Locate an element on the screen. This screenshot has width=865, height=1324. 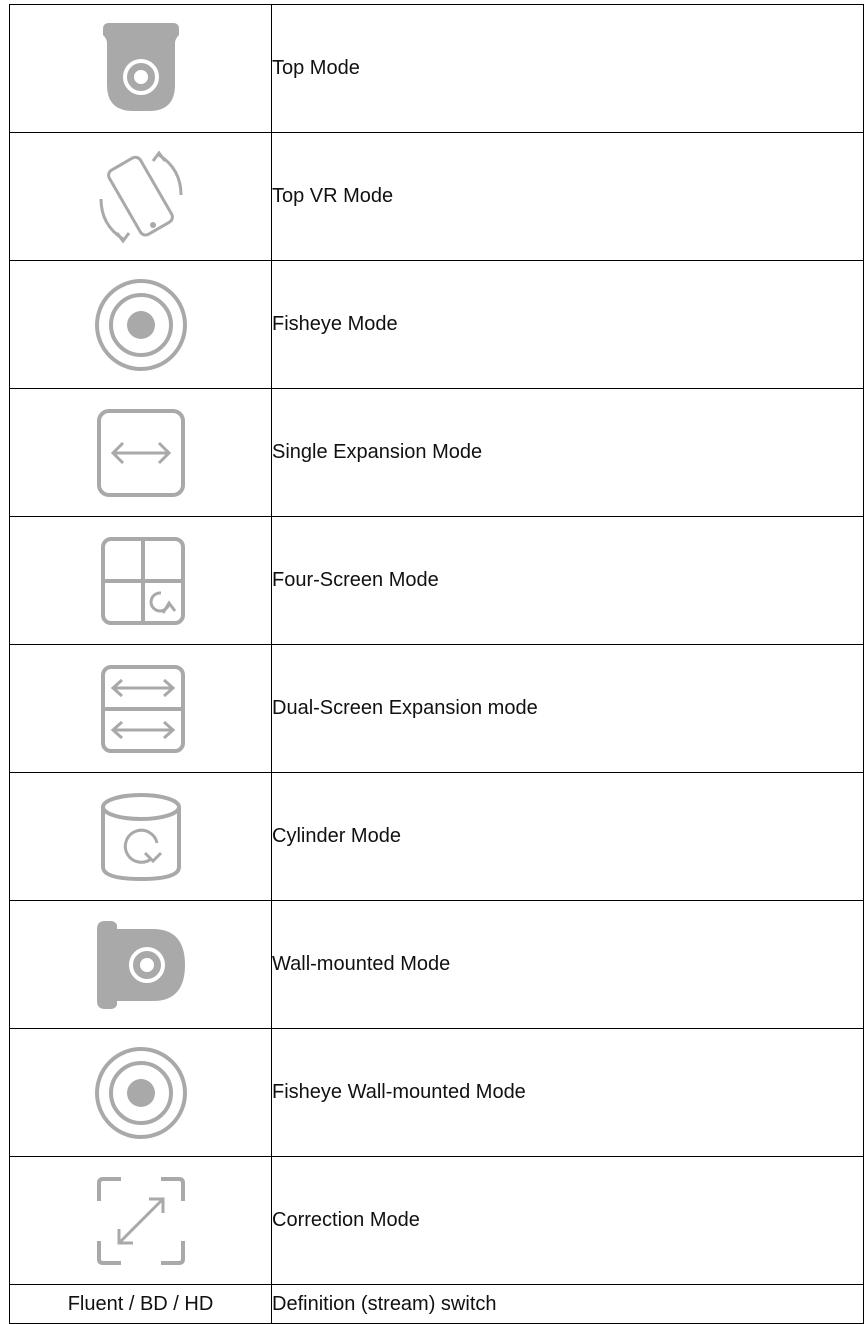
cylinder-icon is located at coordinates (141, 837).